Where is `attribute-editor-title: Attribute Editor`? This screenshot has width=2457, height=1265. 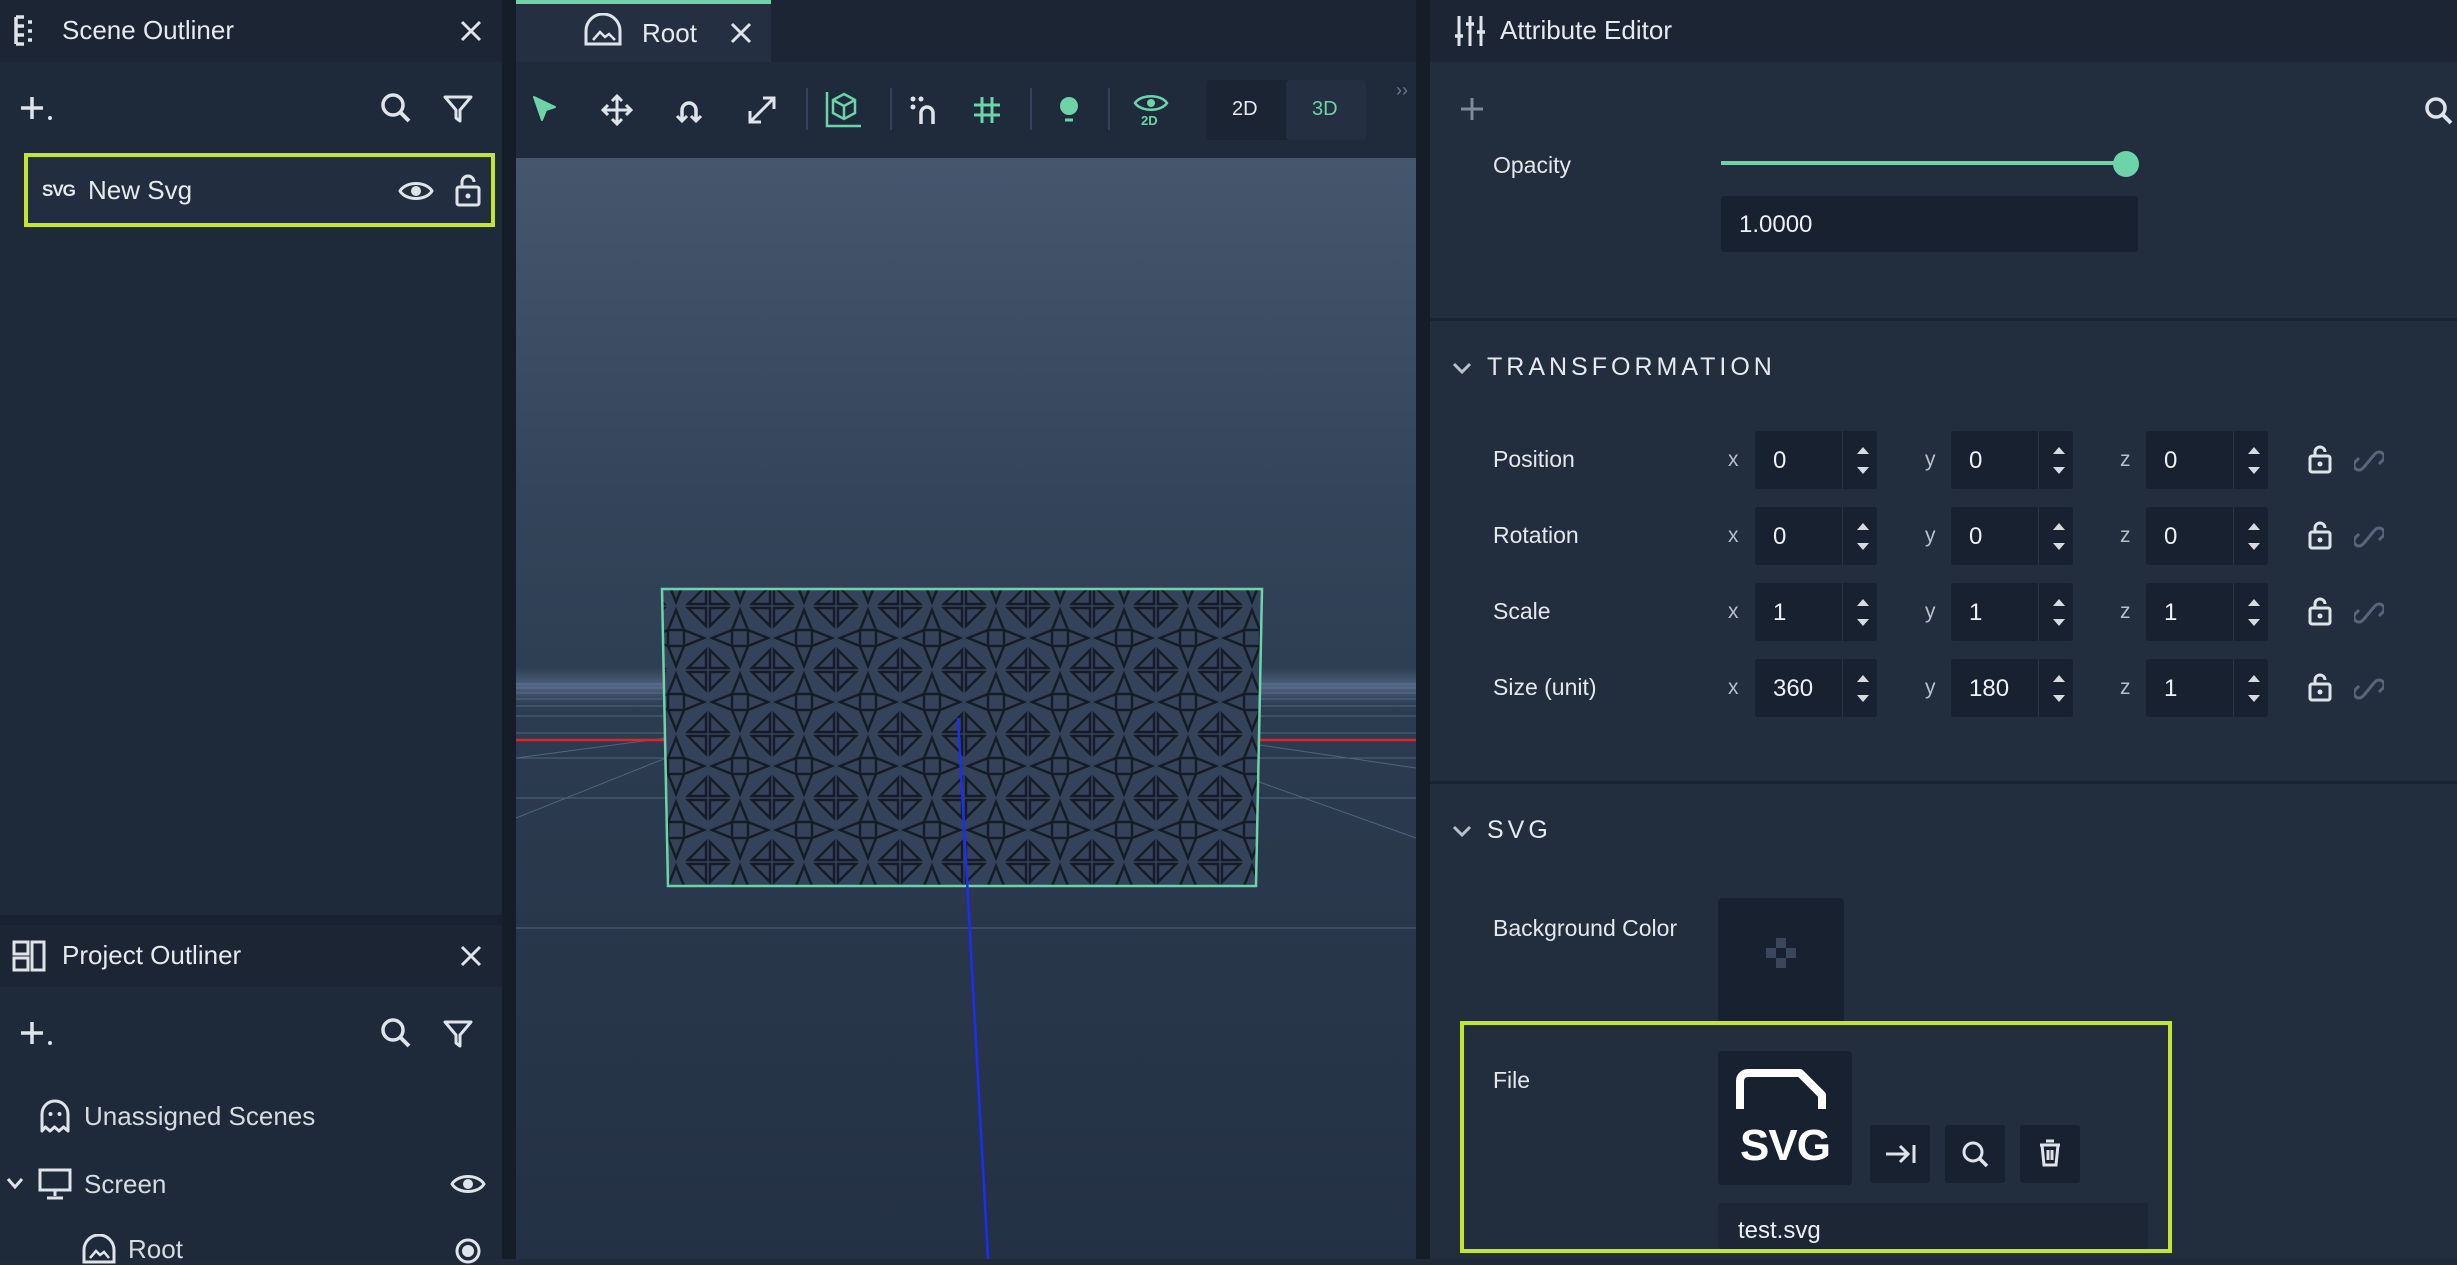
attribute-editor-title: Attribute Editor is located at coordinates (1586, 30).